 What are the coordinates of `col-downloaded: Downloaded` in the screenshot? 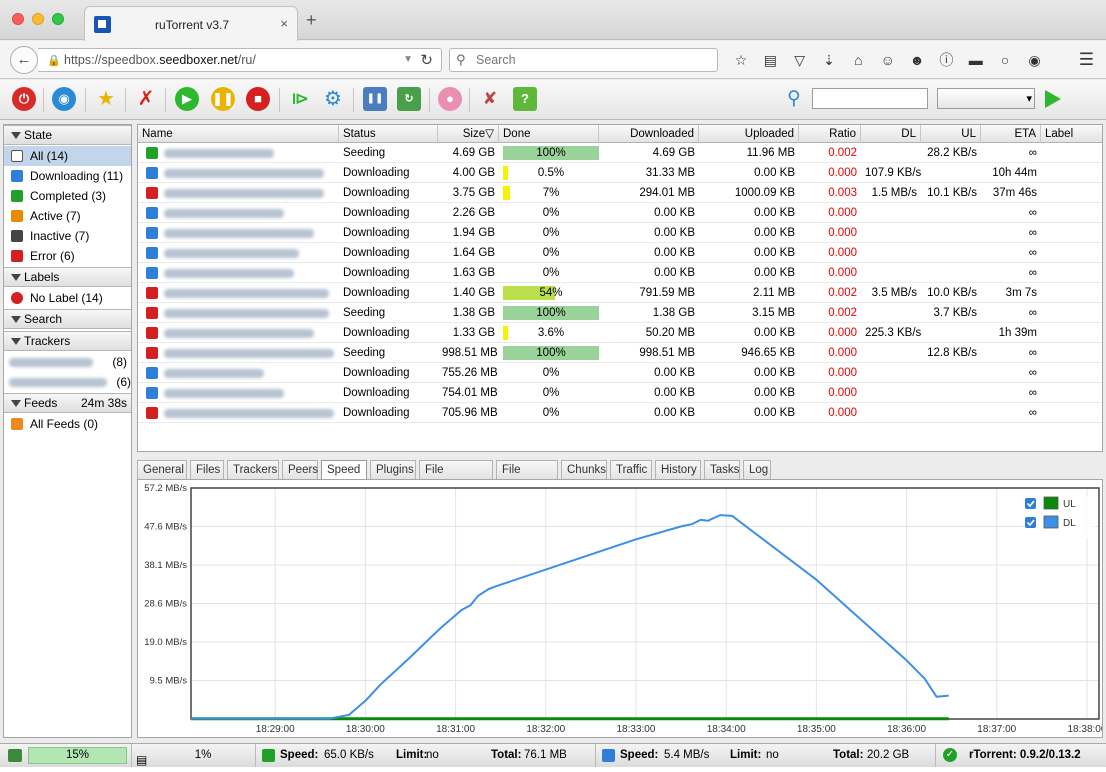 It's located at (649, 134).